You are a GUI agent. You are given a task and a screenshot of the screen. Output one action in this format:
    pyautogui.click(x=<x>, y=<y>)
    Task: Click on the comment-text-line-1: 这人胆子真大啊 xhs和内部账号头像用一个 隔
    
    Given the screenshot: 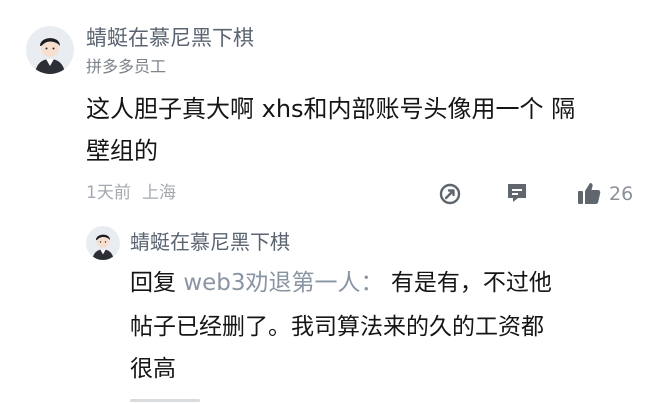 What is the action you would take?
    pyautogui.click(x=331, y=109)
    